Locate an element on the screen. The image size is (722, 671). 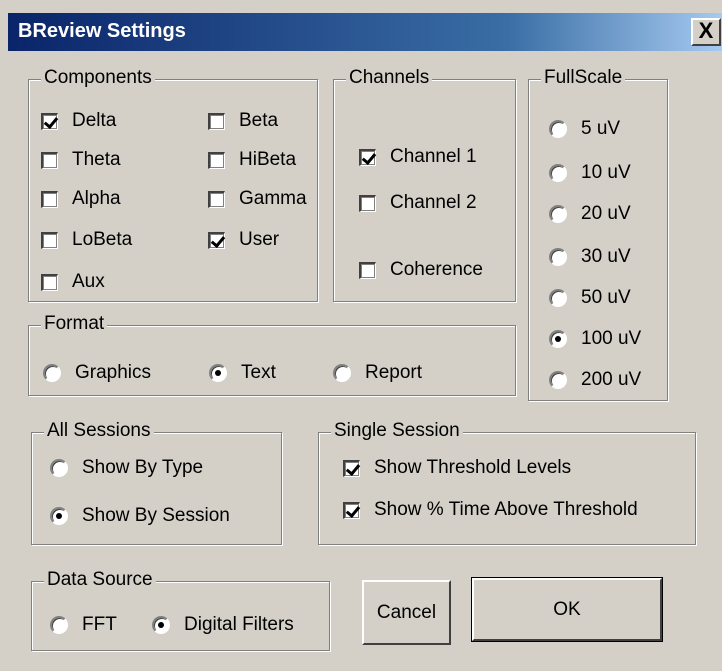
radio-label: Text is located at coordinates (258, 372).